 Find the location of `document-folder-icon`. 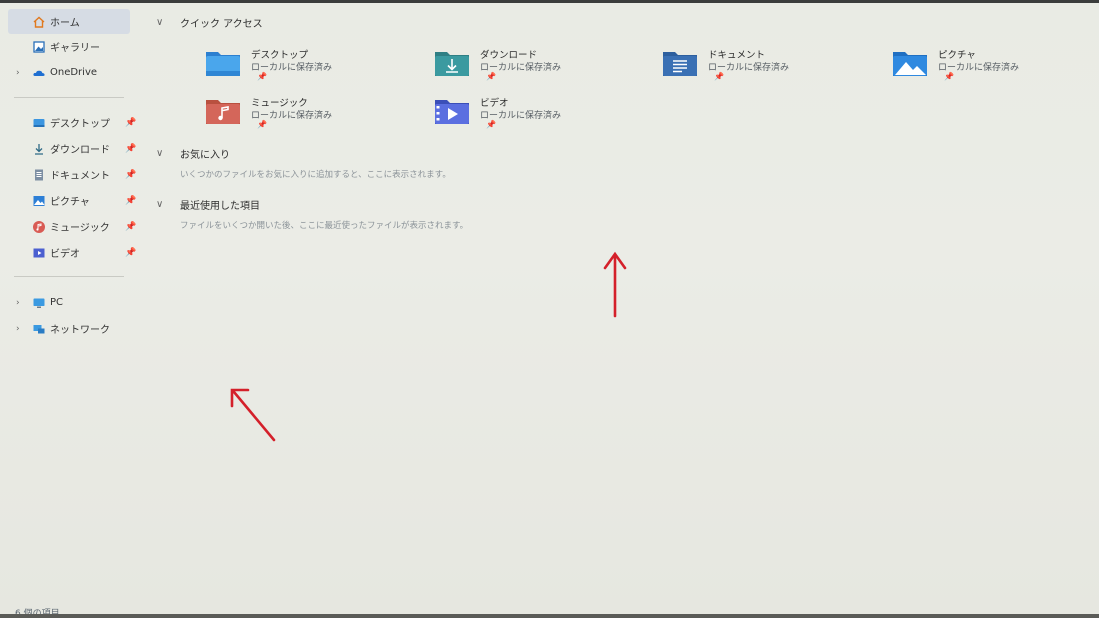

document-folder-icon is located at coordinates (680, 64).